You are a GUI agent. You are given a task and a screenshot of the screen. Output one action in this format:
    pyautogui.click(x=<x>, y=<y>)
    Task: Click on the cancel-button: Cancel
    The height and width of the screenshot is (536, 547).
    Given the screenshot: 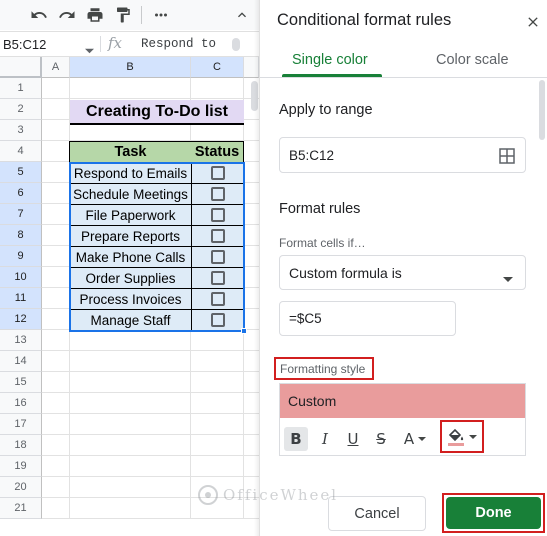 What is the action you would take?
    pyautogui.click(x=377, y=513)
    